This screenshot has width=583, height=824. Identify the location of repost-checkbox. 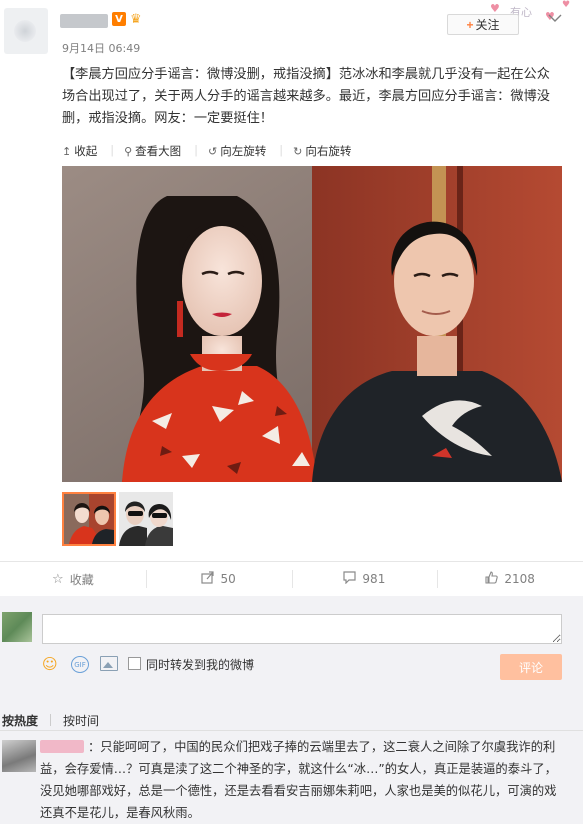
(134, 663).